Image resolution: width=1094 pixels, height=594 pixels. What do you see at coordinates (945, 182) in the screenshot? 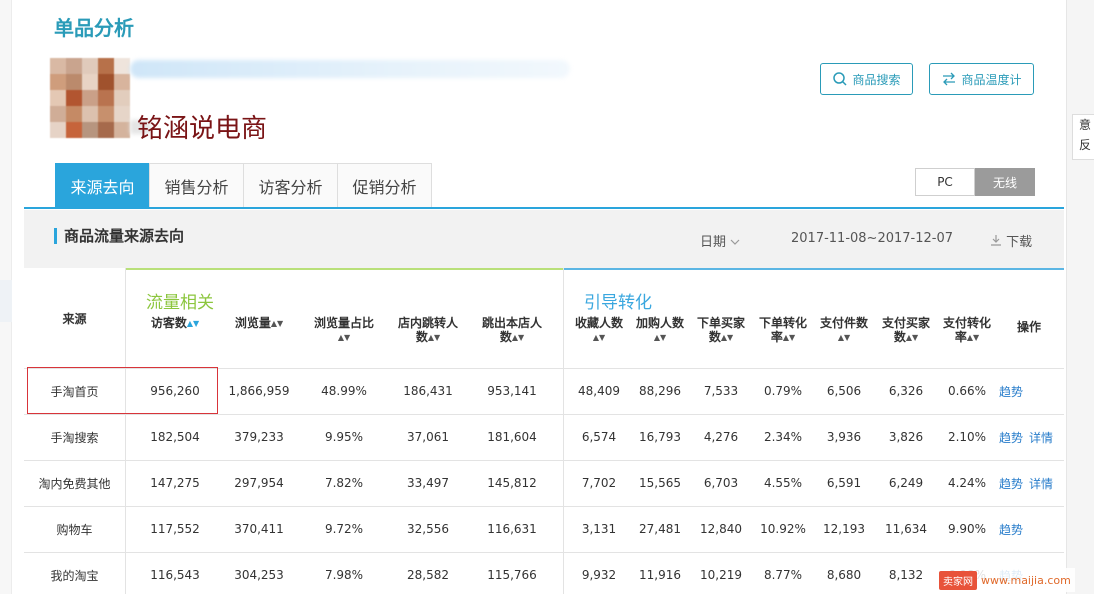
I see `device-pc-button: PC` at bounding box center [945, 182].